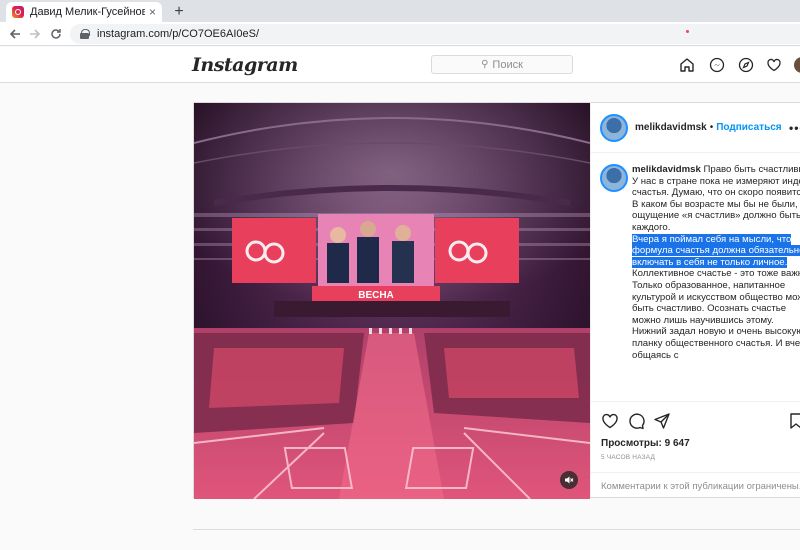 Image resolution: width=800 pixels, height=550 pixels. I want to click on explore-compass-icon, so click(746, 65).